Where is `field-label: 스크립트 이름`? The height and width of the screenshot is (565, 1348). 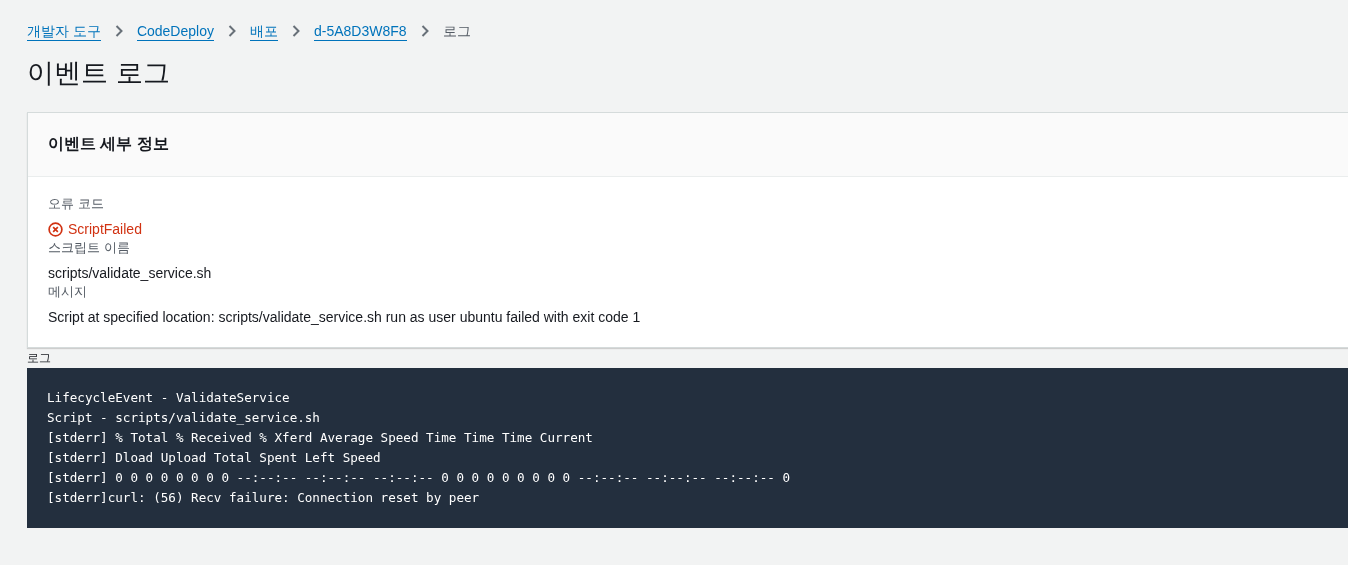 field-label: 스크립트 이름 is located at coordinates (89, 248).